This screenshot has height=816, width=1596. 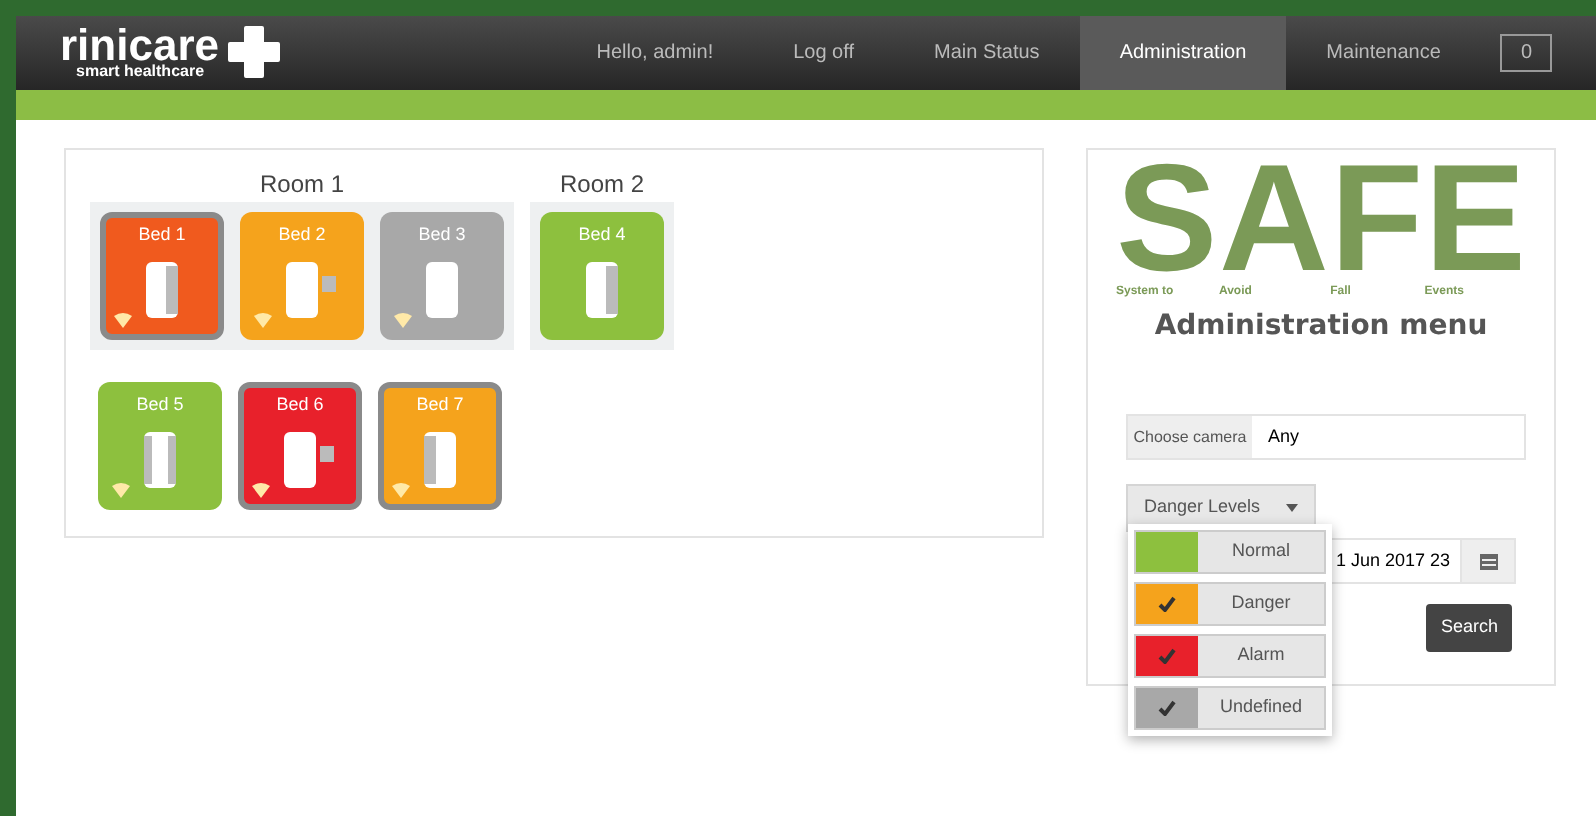 I want to click on bed-tile: Bed 1, so click(x=162, y=276).